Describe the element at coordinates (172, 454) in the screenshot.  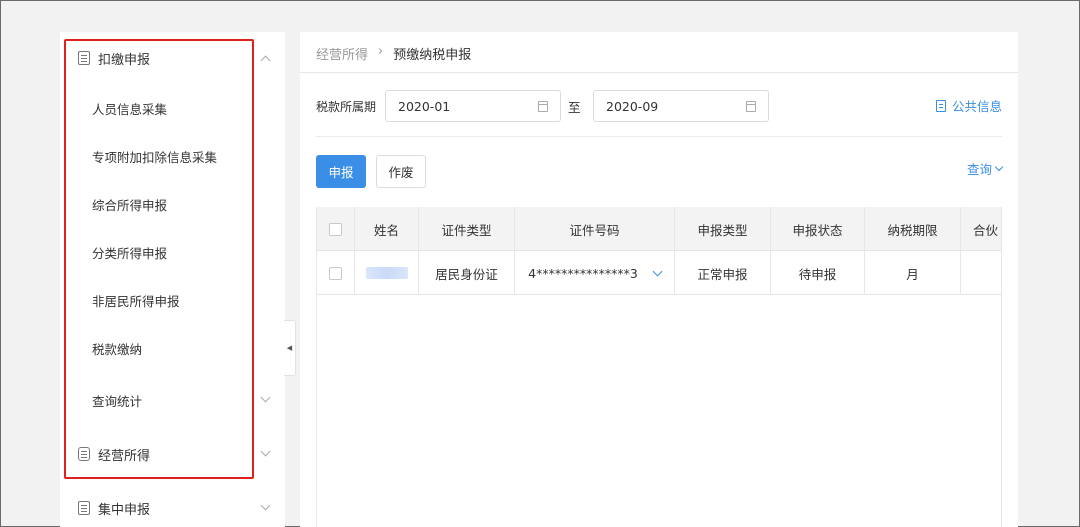
I see `sidebar-group-business: 经营所得` at that location.